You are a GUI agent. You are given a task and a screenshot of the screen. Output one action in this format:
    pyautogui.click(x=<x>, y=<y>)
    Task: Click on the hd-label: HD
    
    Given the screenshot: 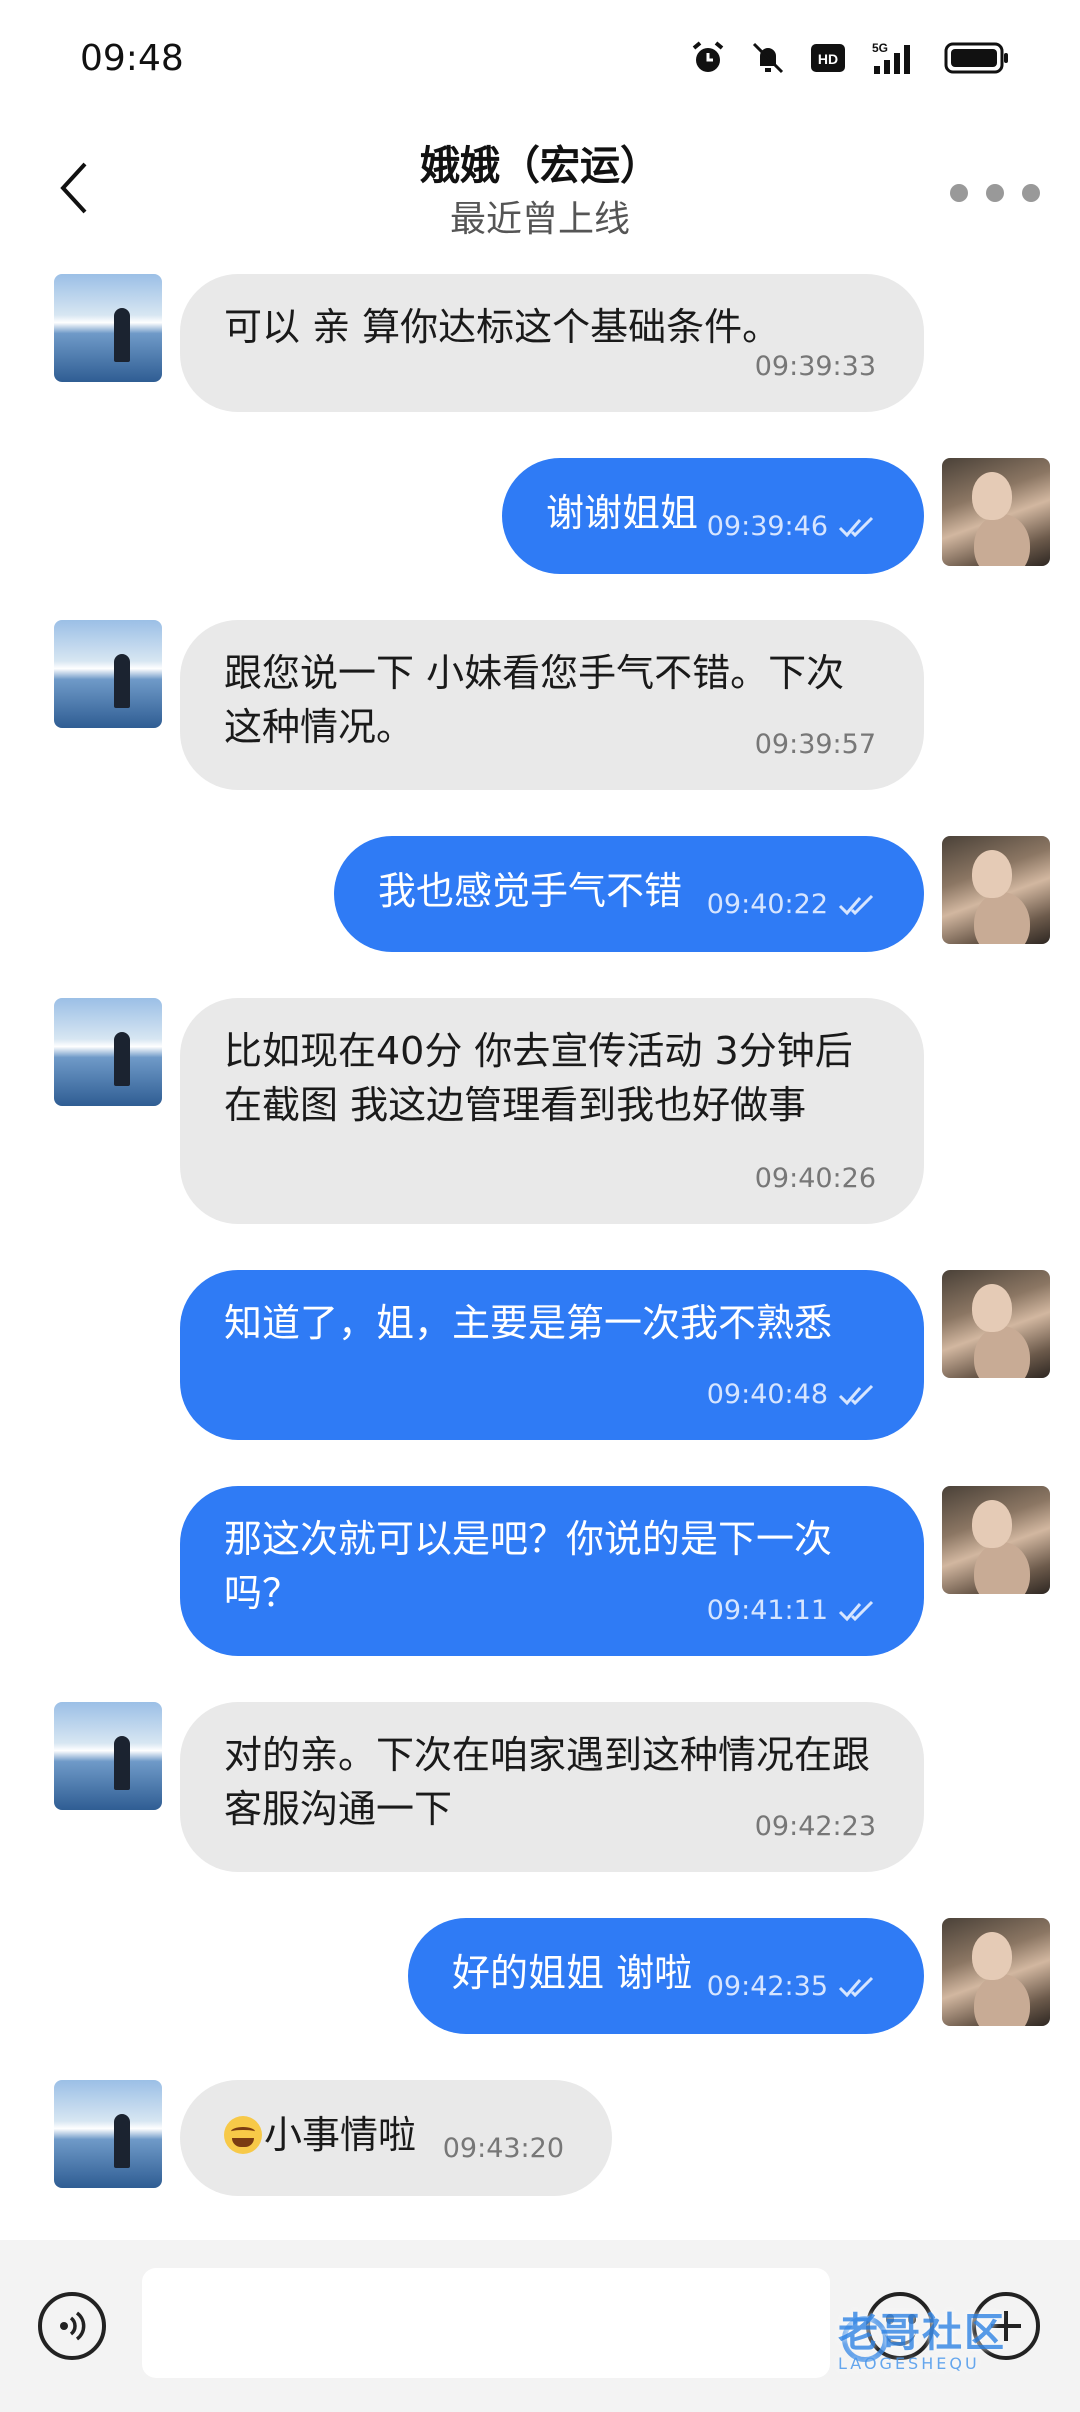 What is the action you would take?
    pyautogui.click(x=828, y=59)
    